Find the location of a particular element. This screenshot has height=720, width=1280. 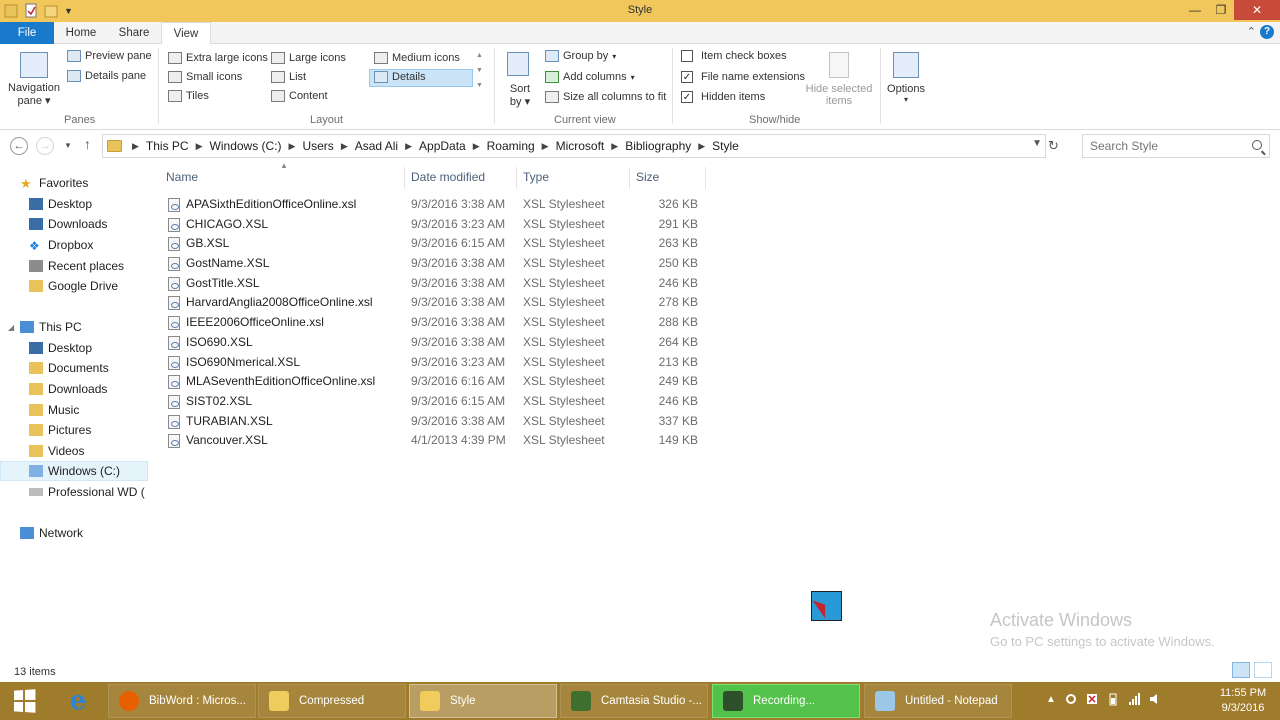

breadcrumb-item: Bibliography is located at coordinates (658, 146).